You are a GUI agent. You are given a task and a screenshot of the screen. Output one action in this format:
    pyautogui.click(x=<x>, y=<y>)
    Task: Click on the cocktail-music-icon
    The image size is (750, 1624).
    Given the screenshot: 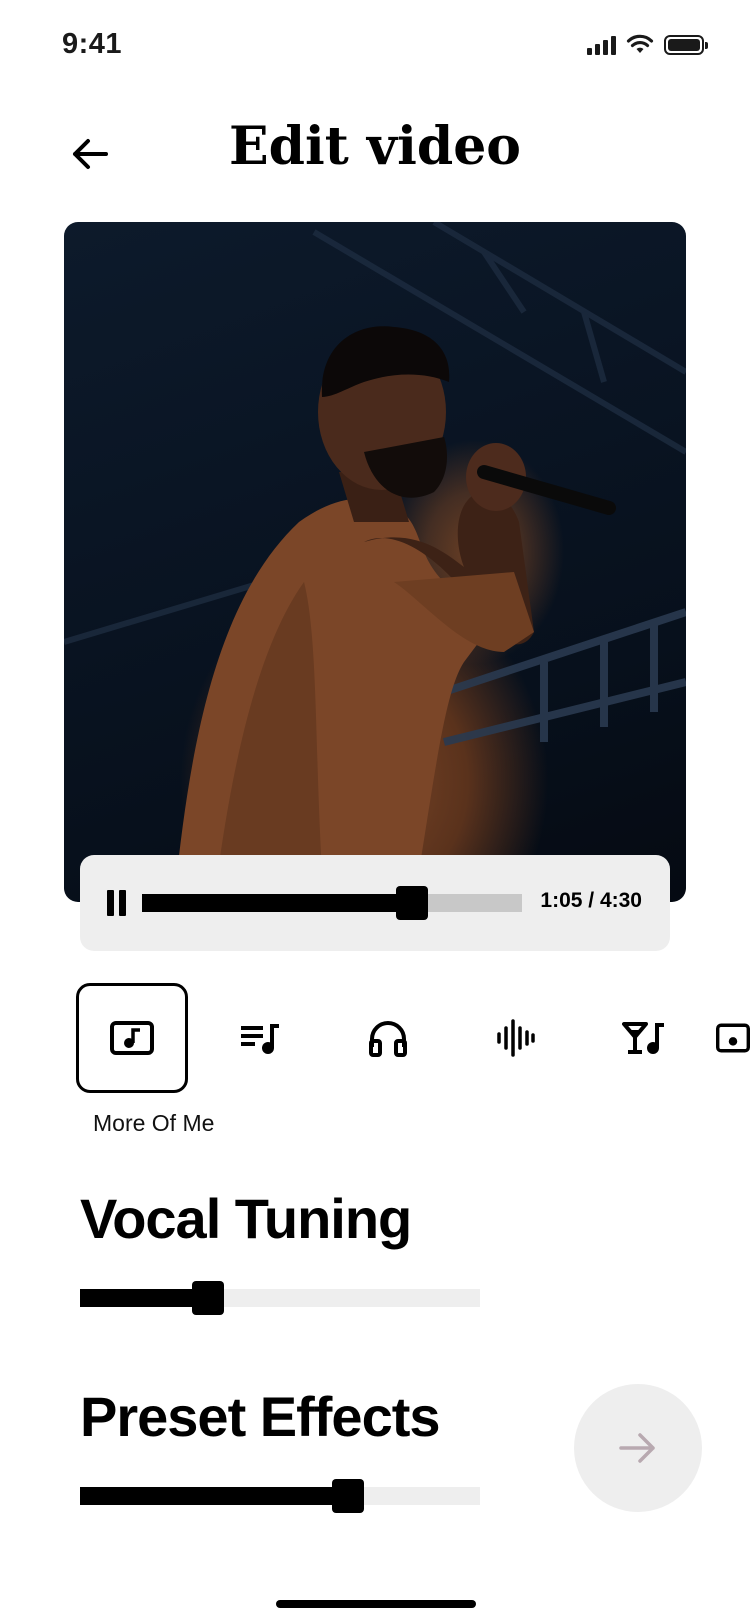 What is the action you would take?
    pyautogui.click(x=643, y=1038)
    